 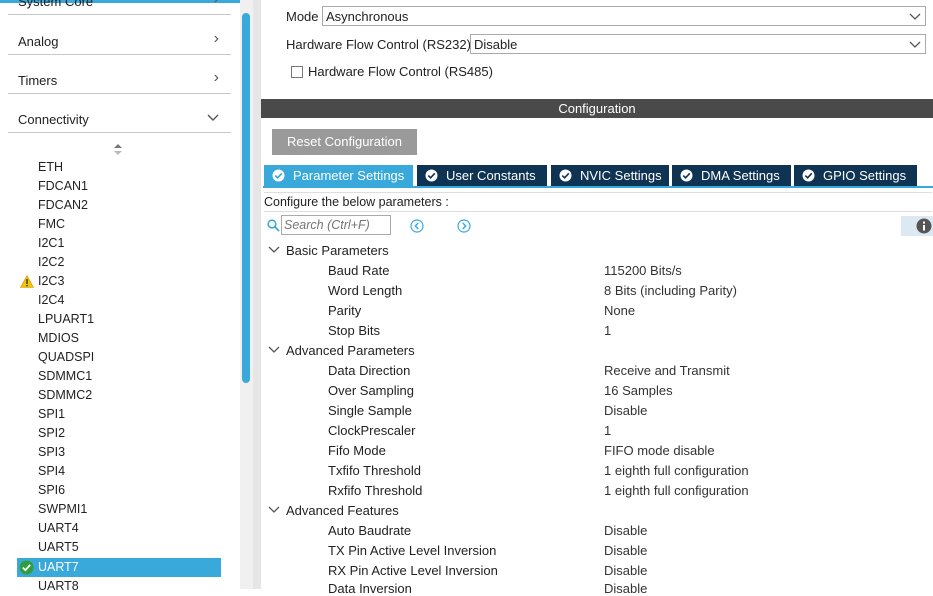 What do you see at coordinates (597, 108) in the screenshot?
I see `configuration-title: Configuration` at bounding box center [597, 108].